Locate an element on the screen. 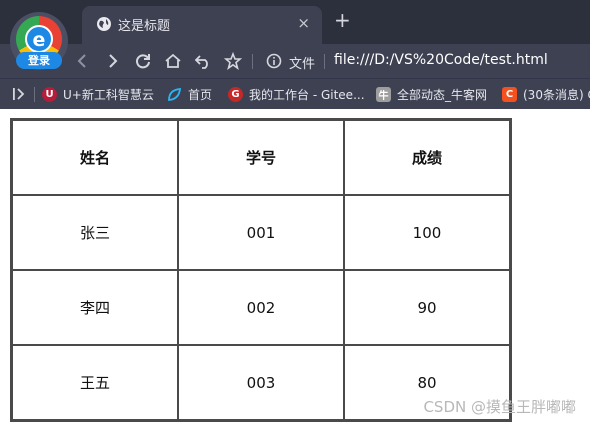 The width and height of the screenshot is (590, 427). bookmark-label: (30条消息) C is located at coordinates (556, 94).